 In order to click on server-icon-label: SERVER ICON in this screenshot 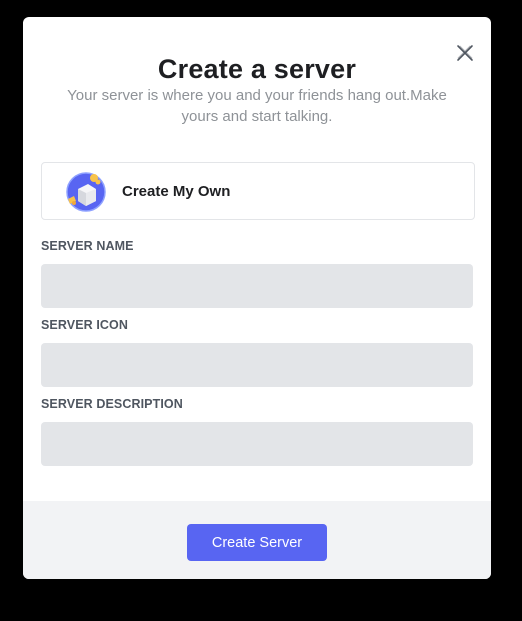, I will do `click(85, 325)`.